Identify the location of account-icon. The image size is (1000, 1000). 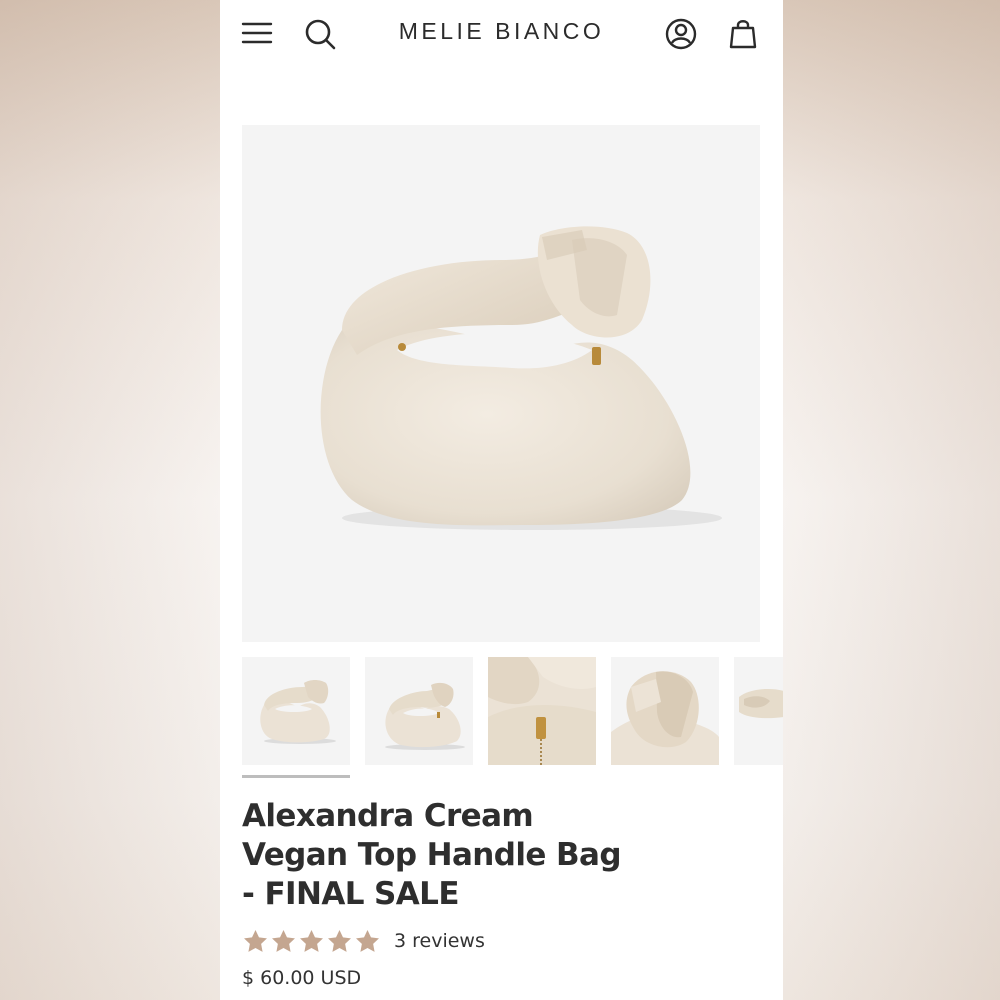
(681, 34).